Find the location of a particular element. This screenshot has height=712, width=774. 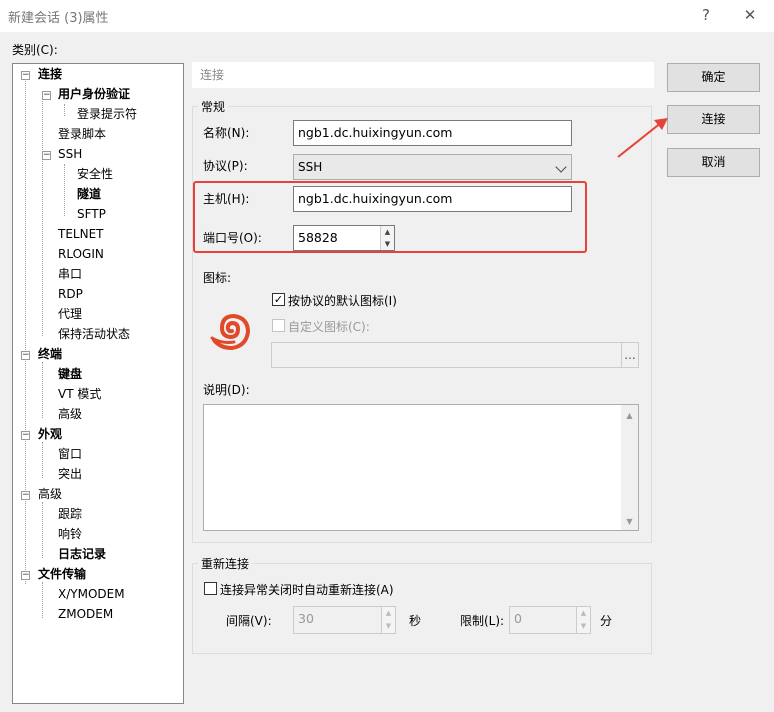

port-label: 端口号(O): is located at coordinates (232, 238).